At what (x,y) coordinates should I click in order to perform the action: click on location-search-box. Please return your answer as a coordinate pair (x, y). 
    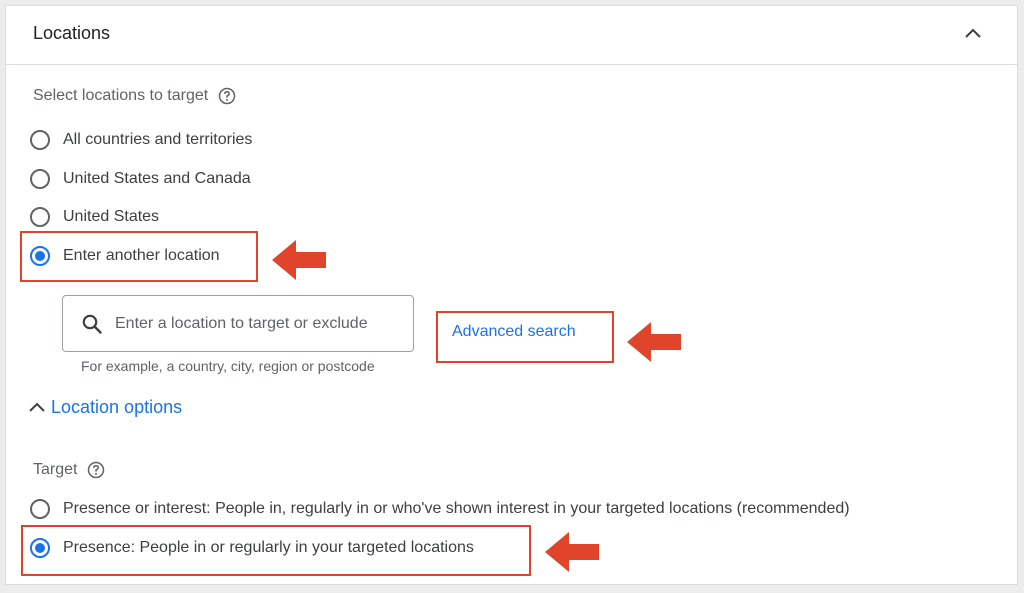
    Looking at the image, I should click on (238, 323).